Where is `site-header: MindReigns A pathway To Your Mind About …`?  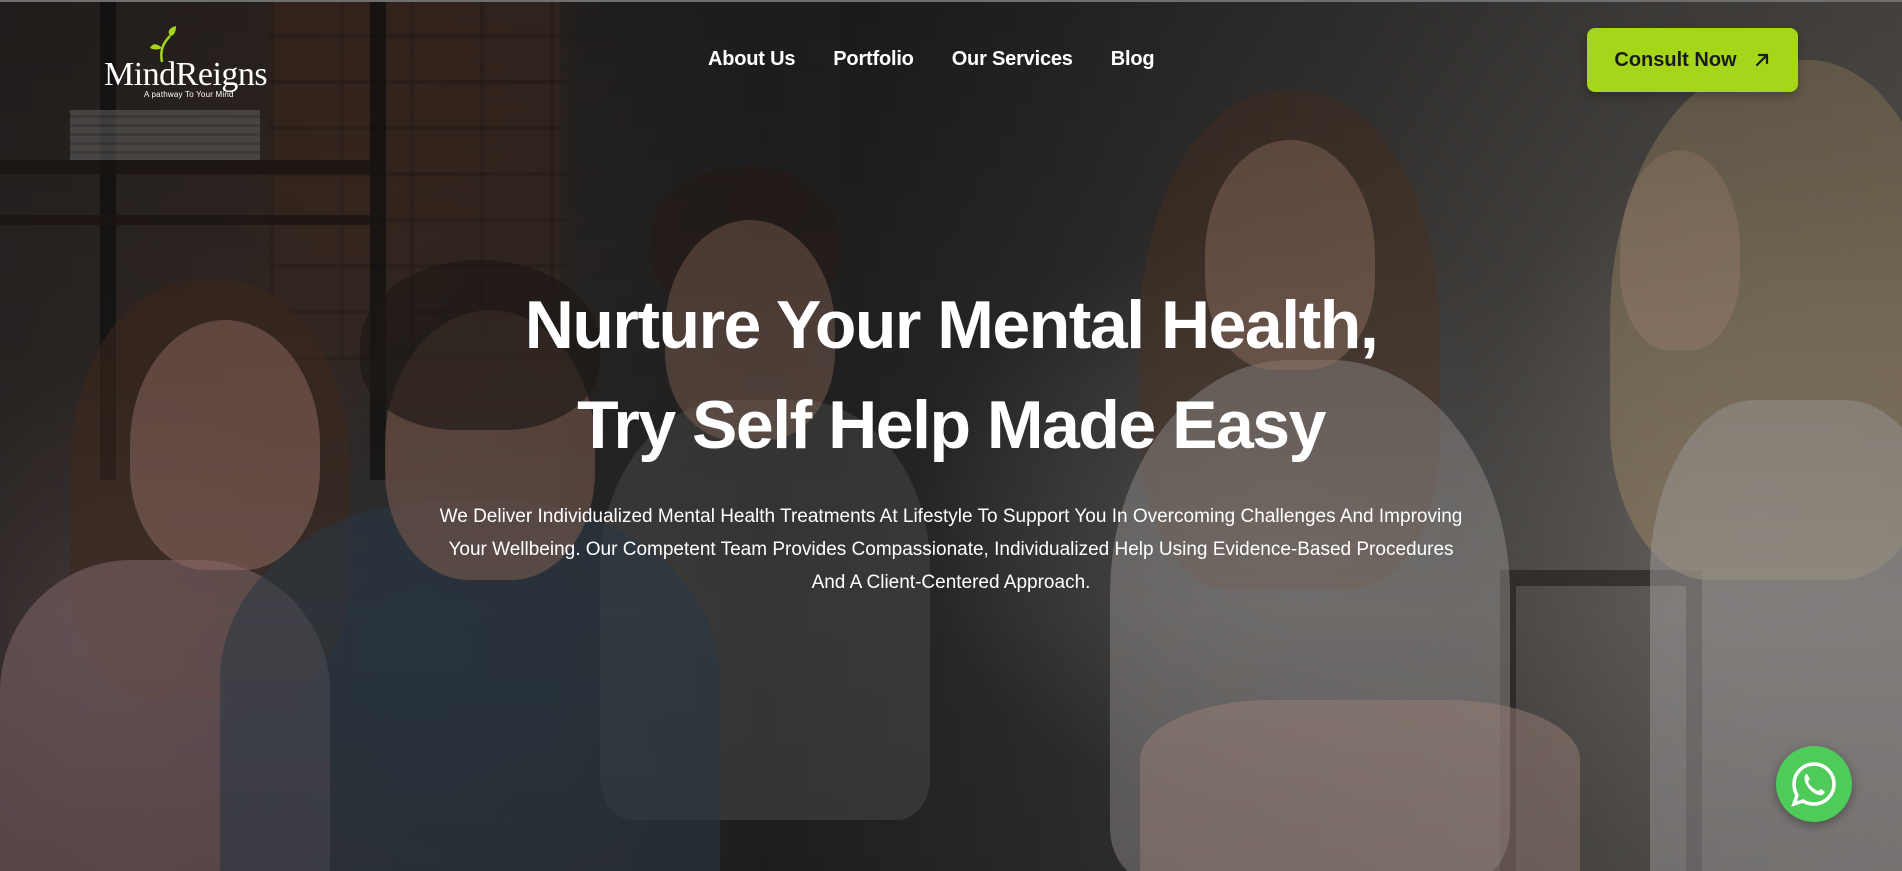 site-header: MindReigns A pathway To Your Mind About … is located at coordinates (951, 60).